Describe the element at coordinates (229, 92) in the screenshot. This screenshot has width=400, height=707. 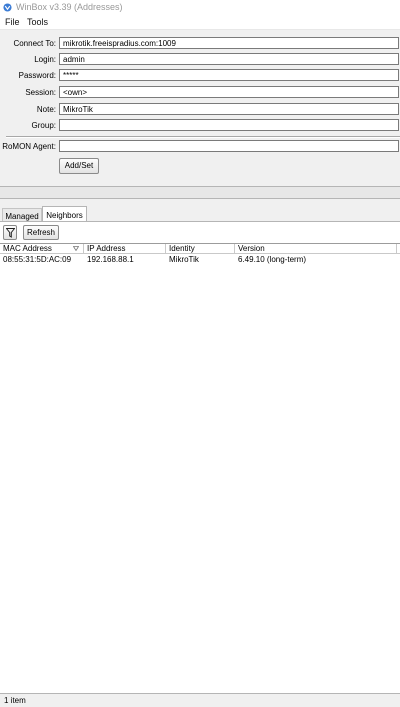
I see `session-field: <own>` at that location.